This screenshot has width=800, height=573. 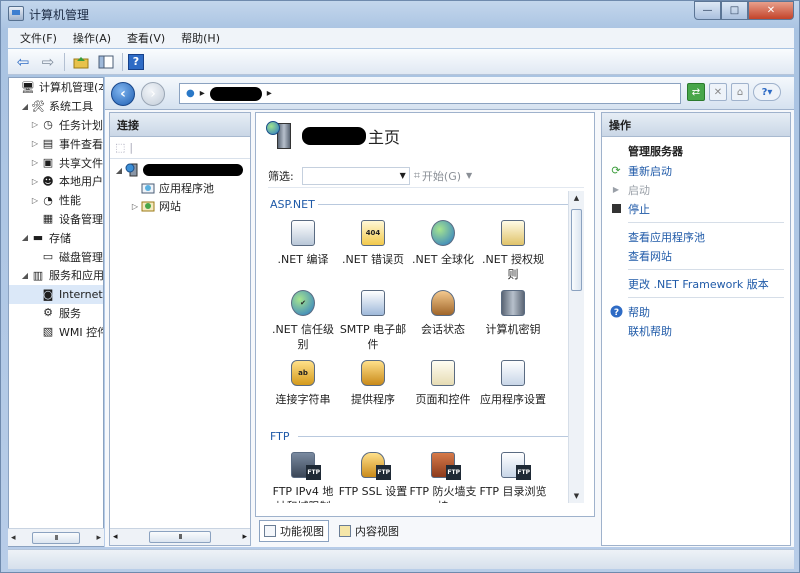 I want to click on home-icon: ⌂, so click(x=740, y=92).